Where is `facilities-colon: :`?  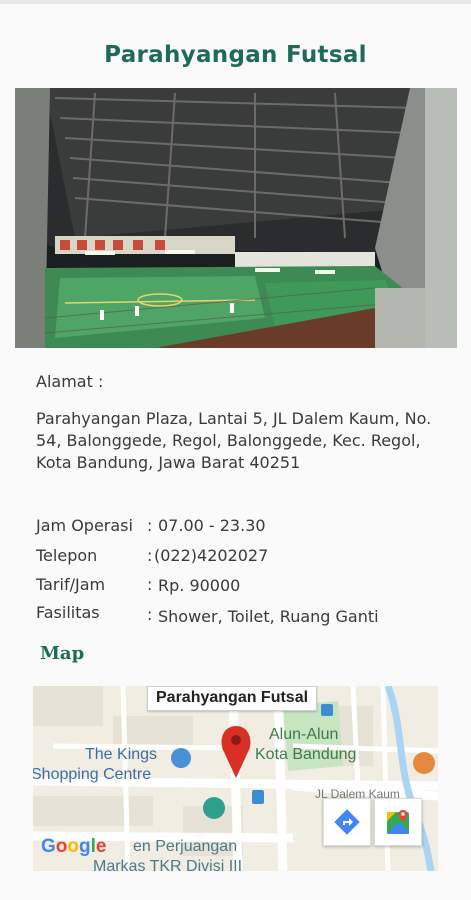
facilities-colon: : is located at coordinates (150, 614).